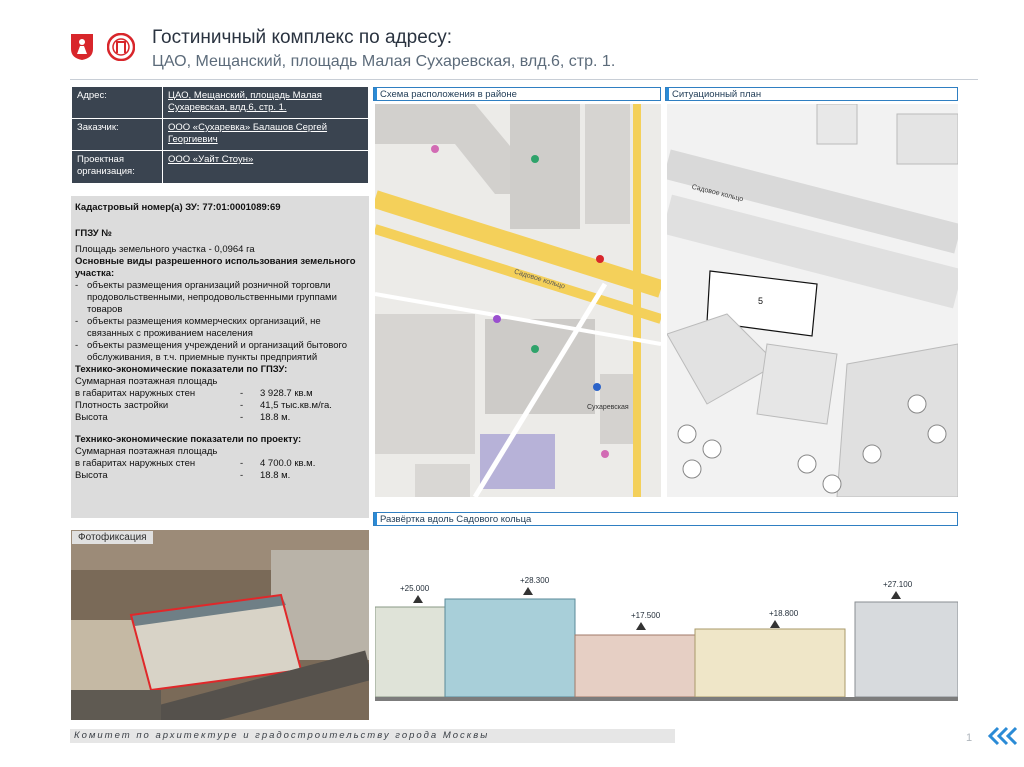  What do you see at coordinates (608, 407) in the screenshot?
I see `metro-label: Сухаревская` at bounding box center [608, 407].